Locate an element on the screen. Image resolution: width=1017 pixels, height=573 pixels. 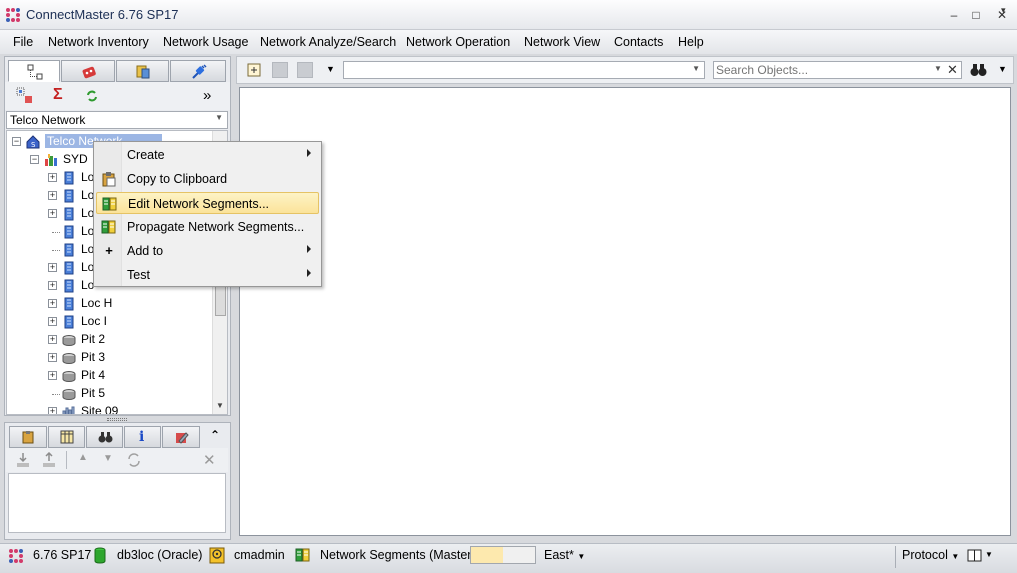
tab-table is located at coordinates (66, 437).